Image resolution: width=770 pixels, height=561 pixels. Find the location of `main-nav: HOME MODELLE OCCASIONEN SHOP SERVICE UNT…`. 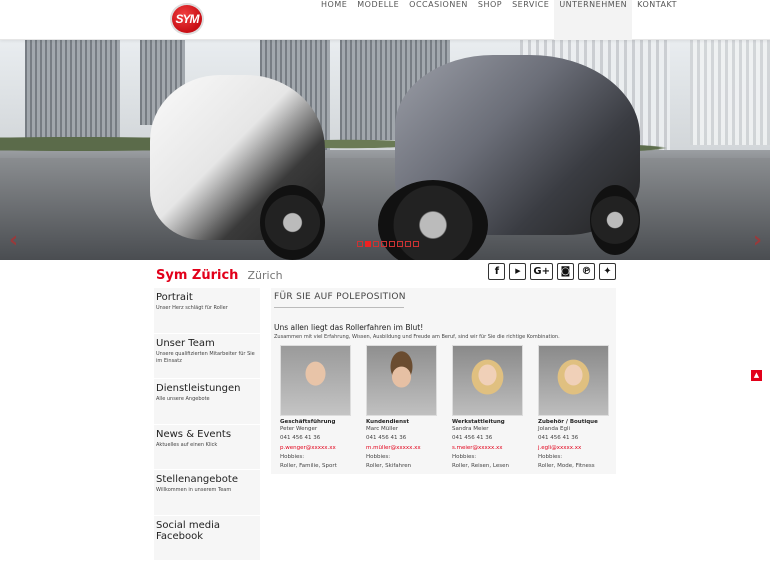

main-nav: HOME MODELLE OCCASIONEN SHOP SERVICE UNT… is located at coordinates (499, 20).